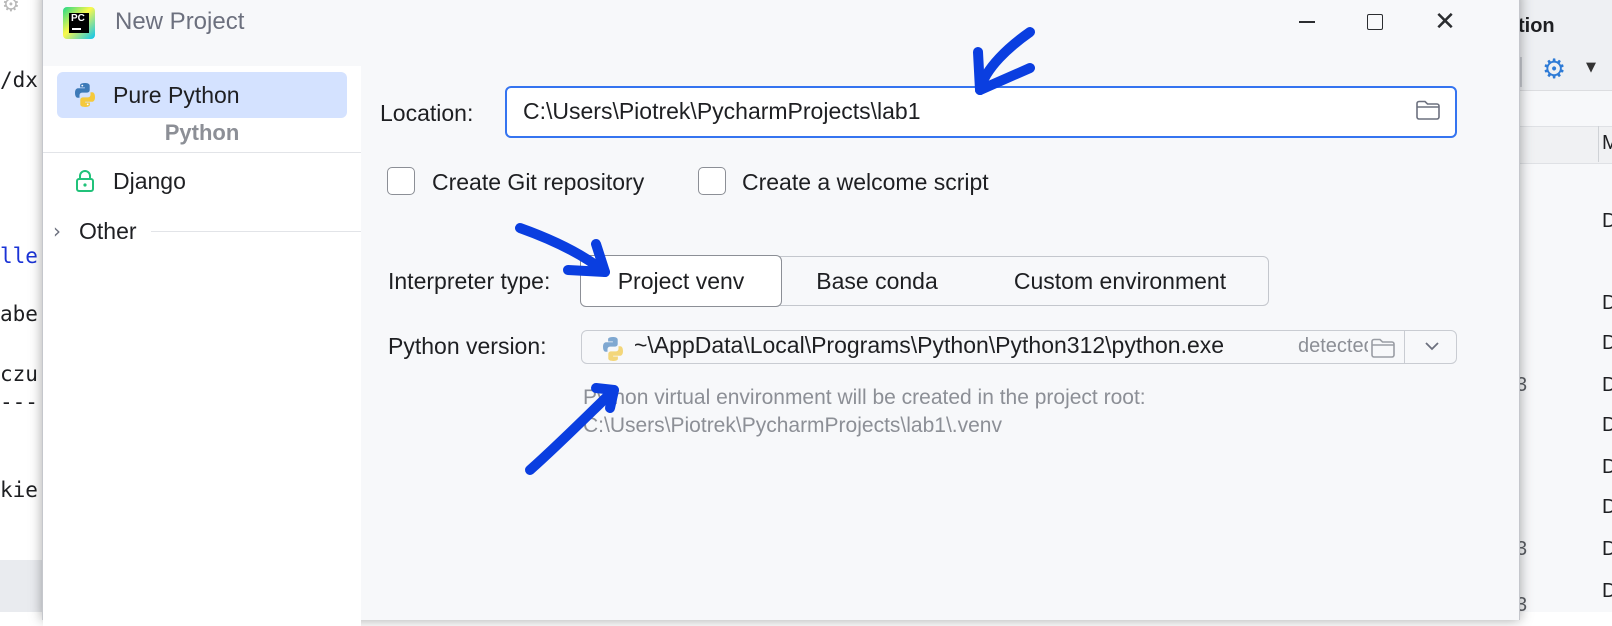 This screenshot has width=1612, height=626. What do you see at coordinates (469, 281) in the screenshot?
I see `interpreter-type-label: Interpreter type:` at bounding box center [469, 281].